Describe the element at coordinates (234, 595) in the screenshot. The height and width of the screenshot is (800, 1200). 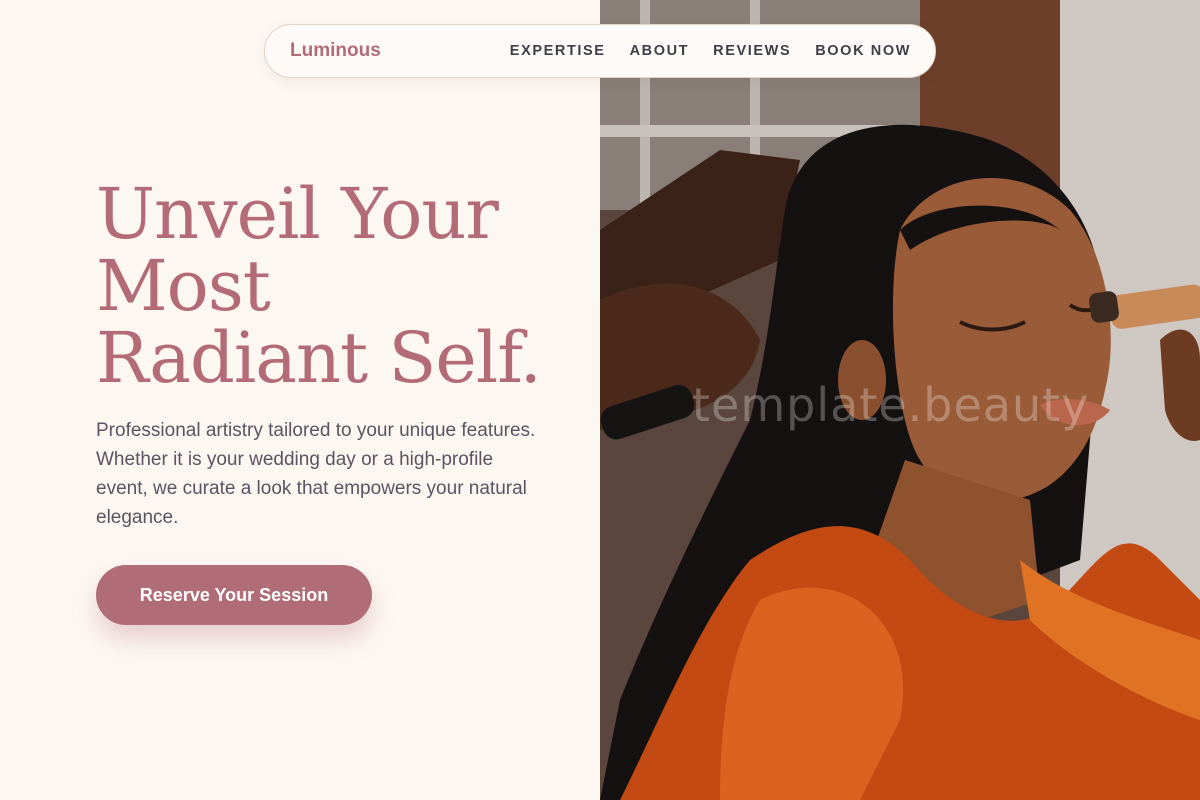
I see `reserve-session-button: Reserve Your Session` at that location.